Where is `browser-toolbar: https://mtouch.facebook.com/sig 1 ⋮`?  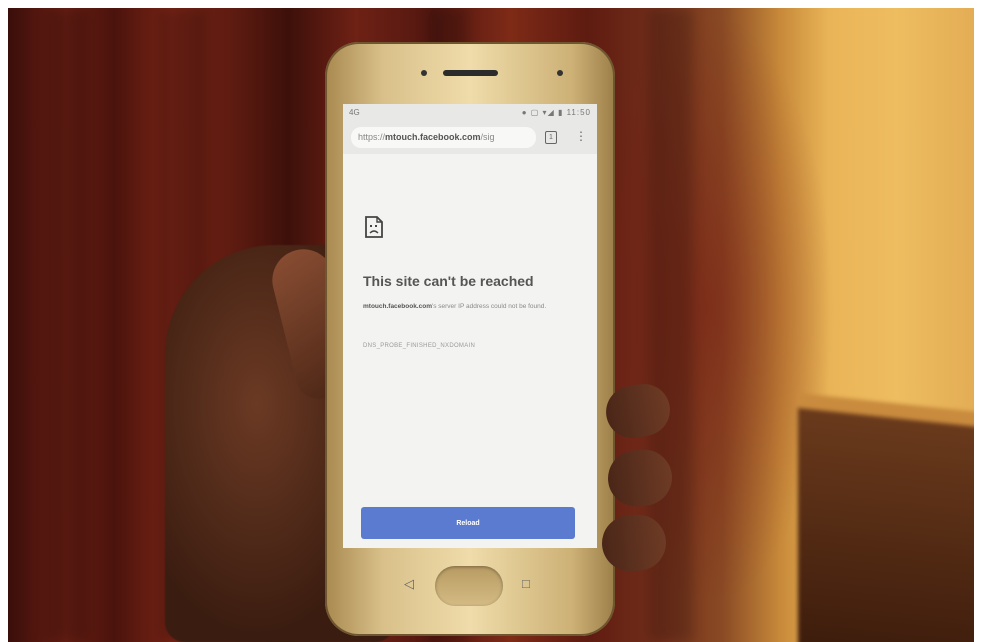 browser-toolbar: https://mtouch.facebook.com/sig 1 ⋮ is located at coordinates (470, 138).